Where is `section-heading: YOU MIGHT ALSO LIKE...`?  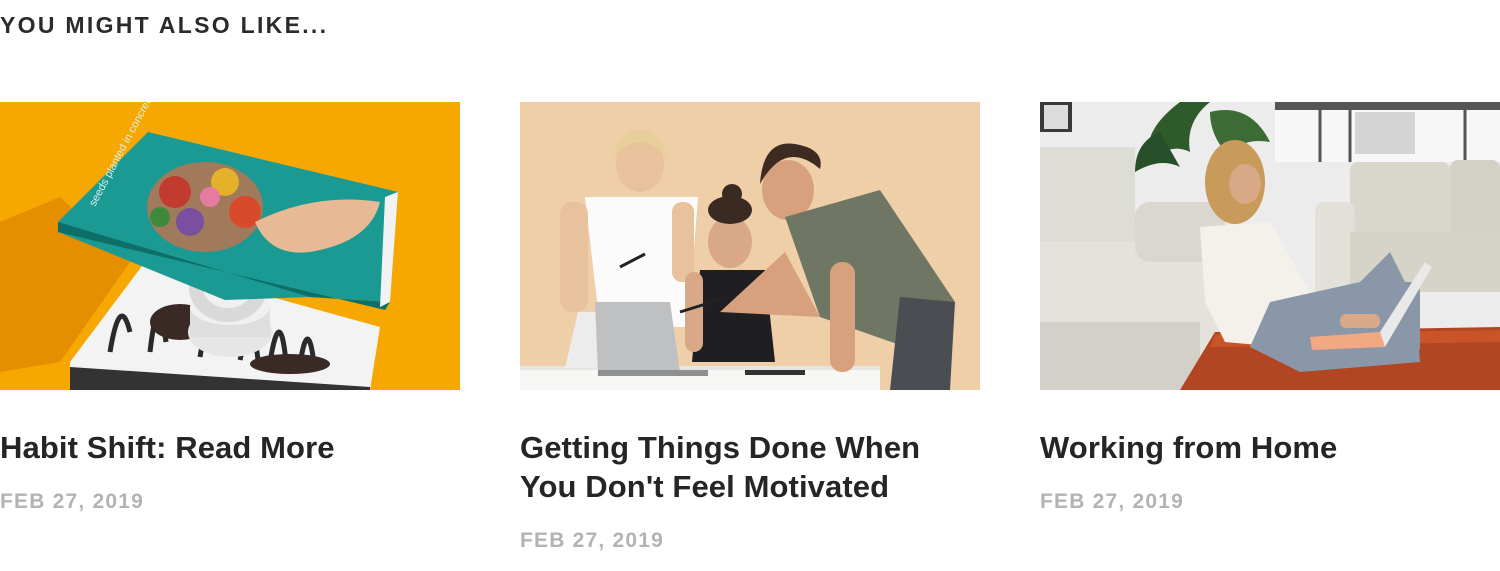
section-heading: YOU MIGHT ALSO LIKE... is located at coordinates (164, 25).